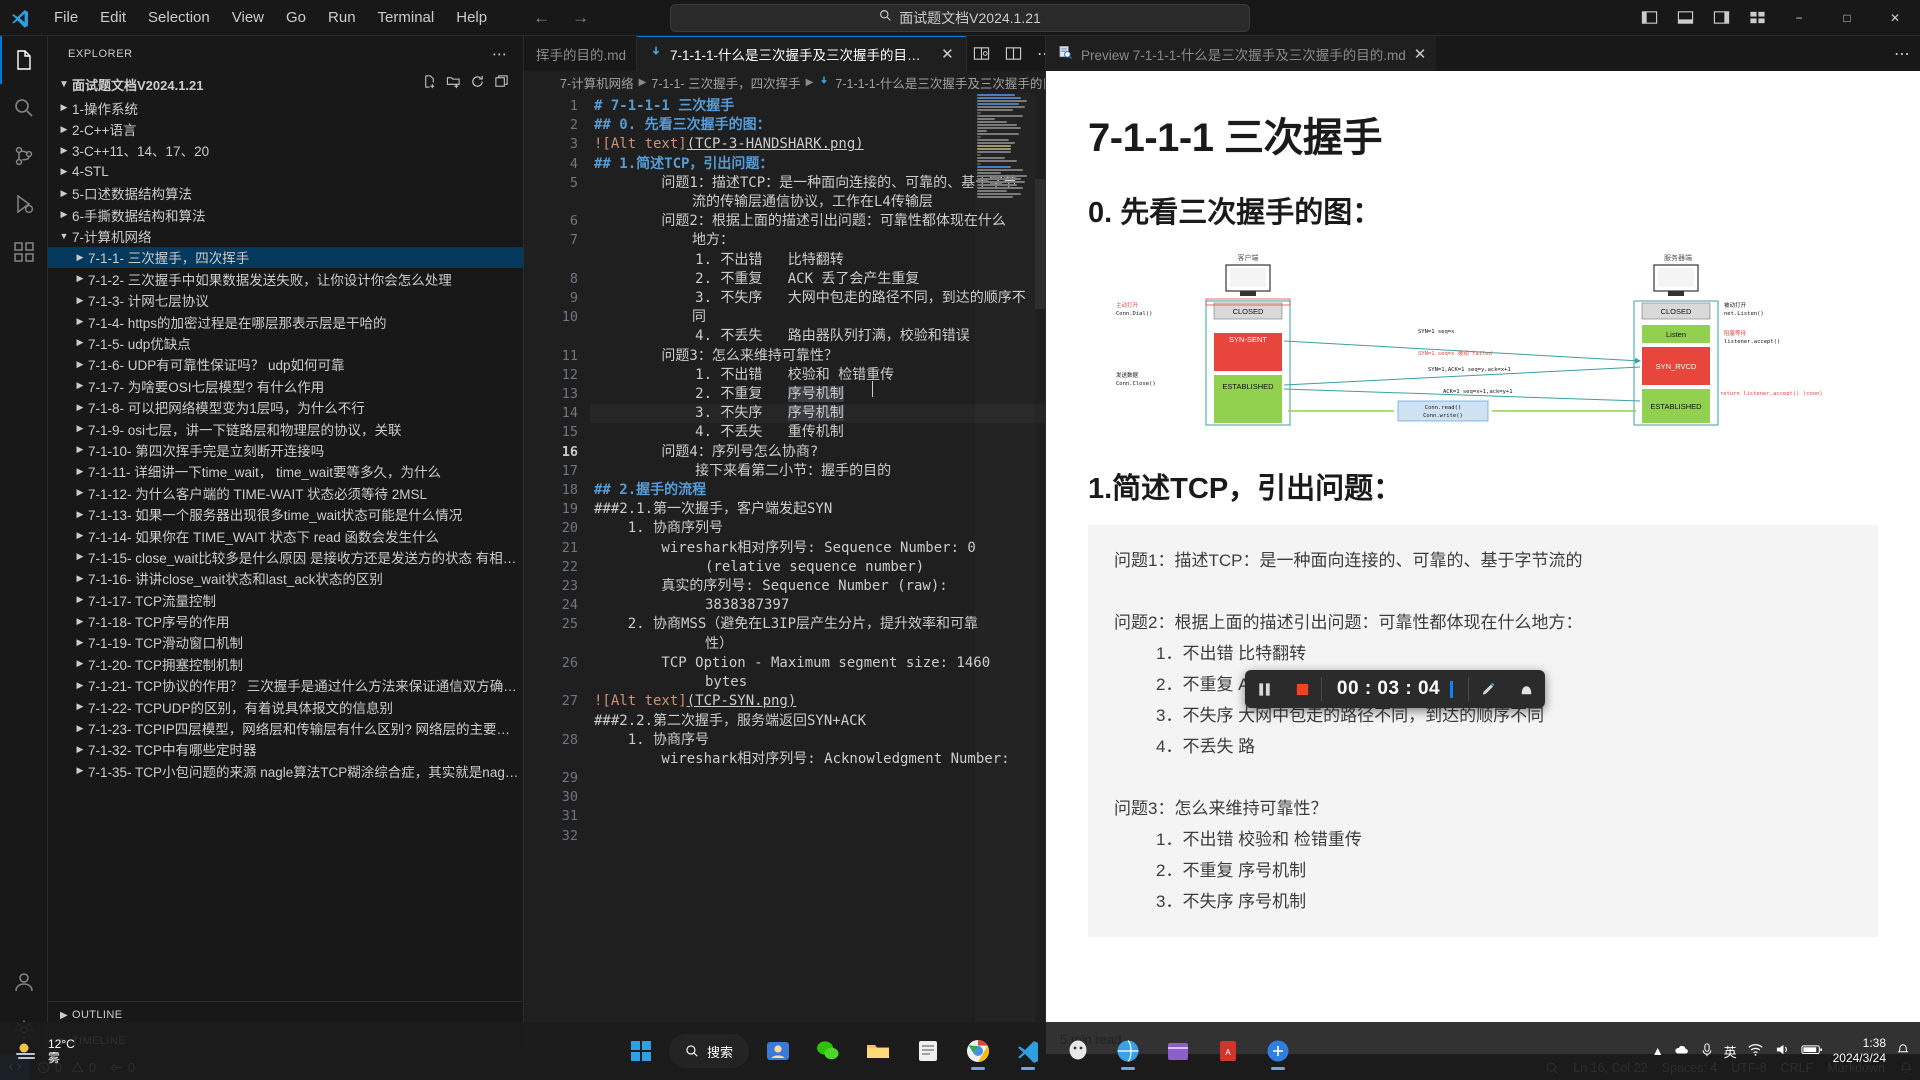 The image size is (1920, 1080). Describe the element at coordinates (947, 54) in the screenshot. I see `close-tab-icon: ✕` at that location.